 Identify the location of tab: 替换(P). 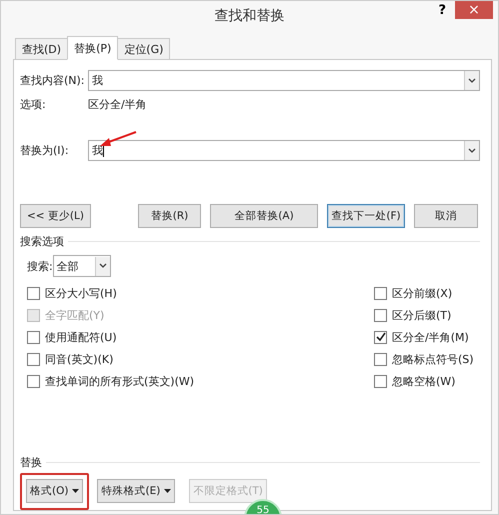
(92, 48).